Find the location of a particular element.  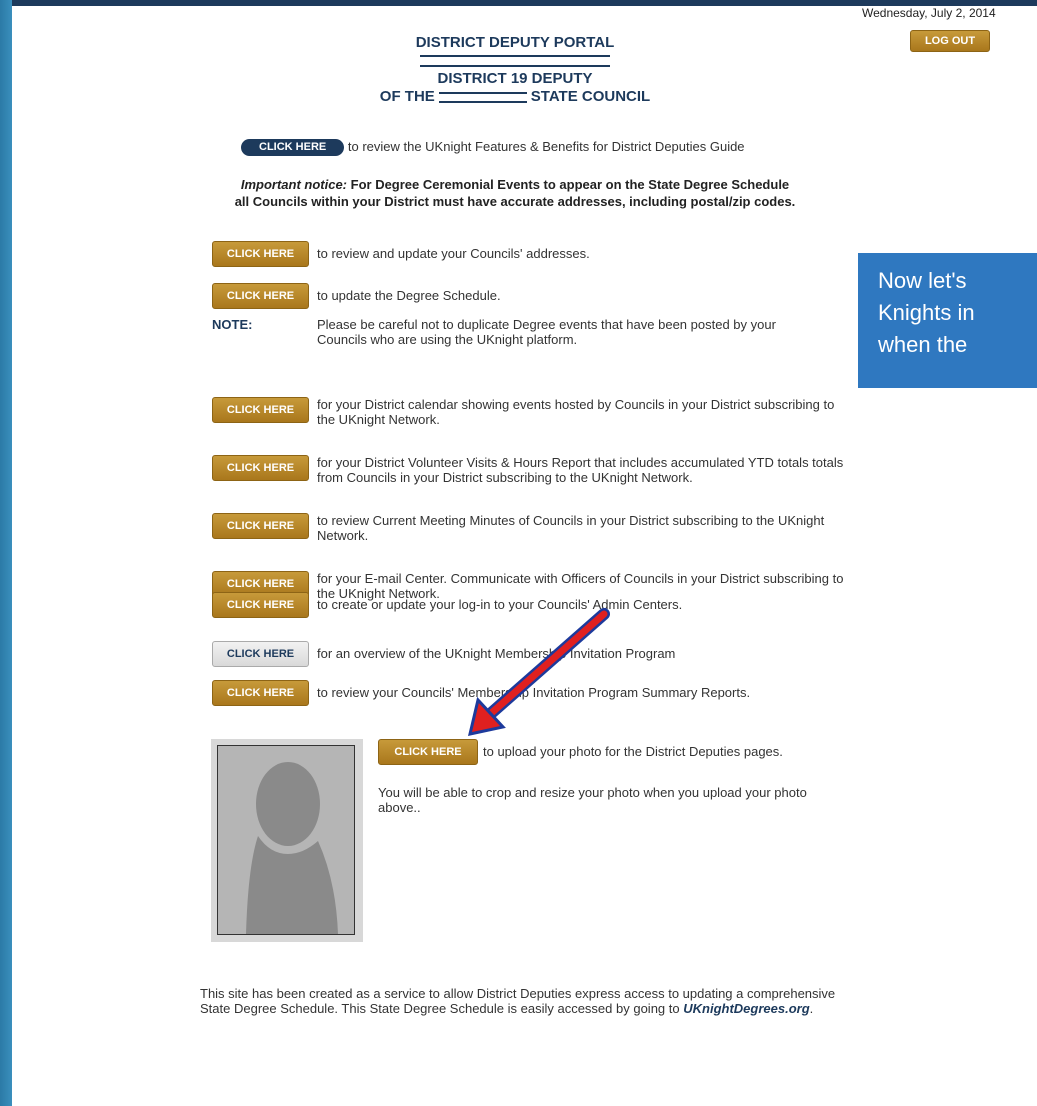

note-label: NOTE: is located at coordinates (232, 324).